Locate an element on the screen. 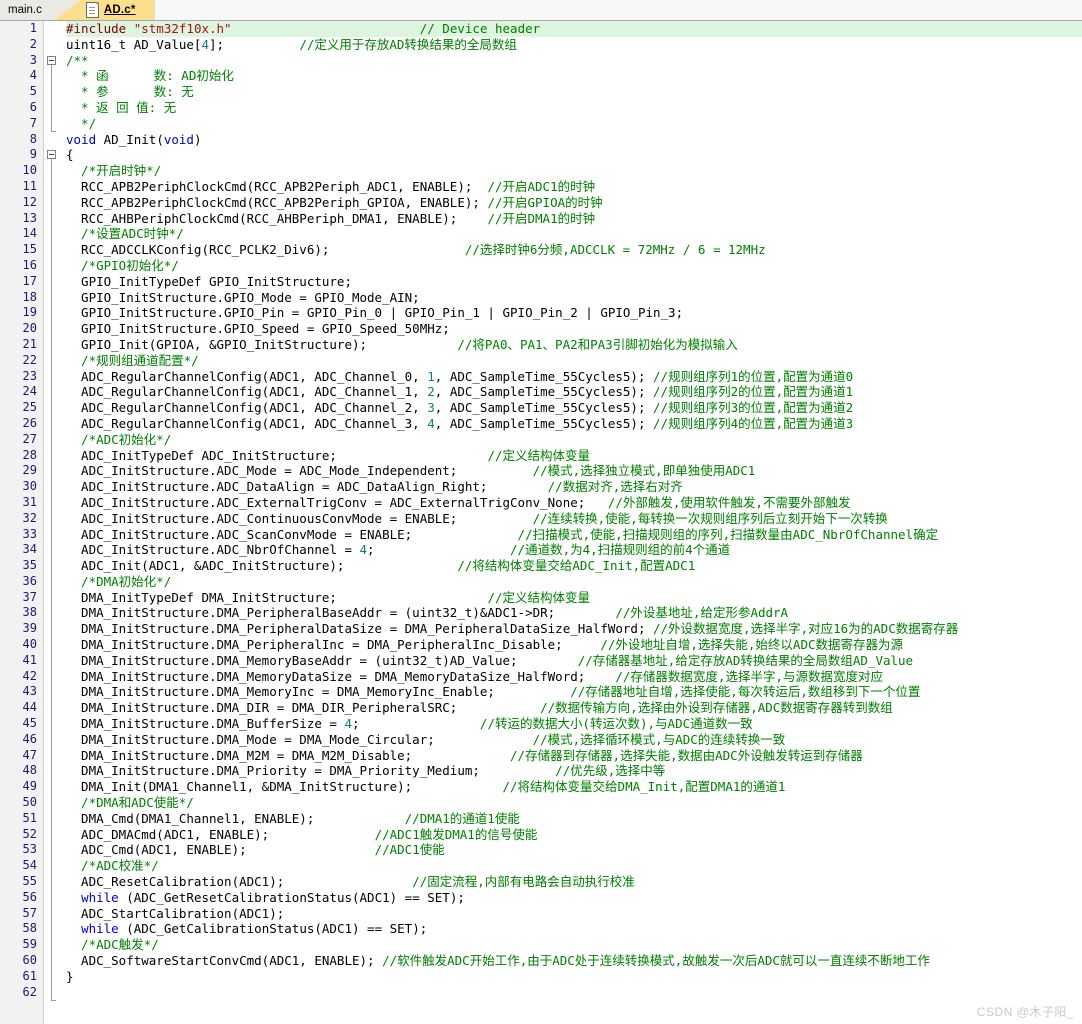 This screenshot has width=1082, height=1024. code-line: /** is located at coordinates (574, 61).